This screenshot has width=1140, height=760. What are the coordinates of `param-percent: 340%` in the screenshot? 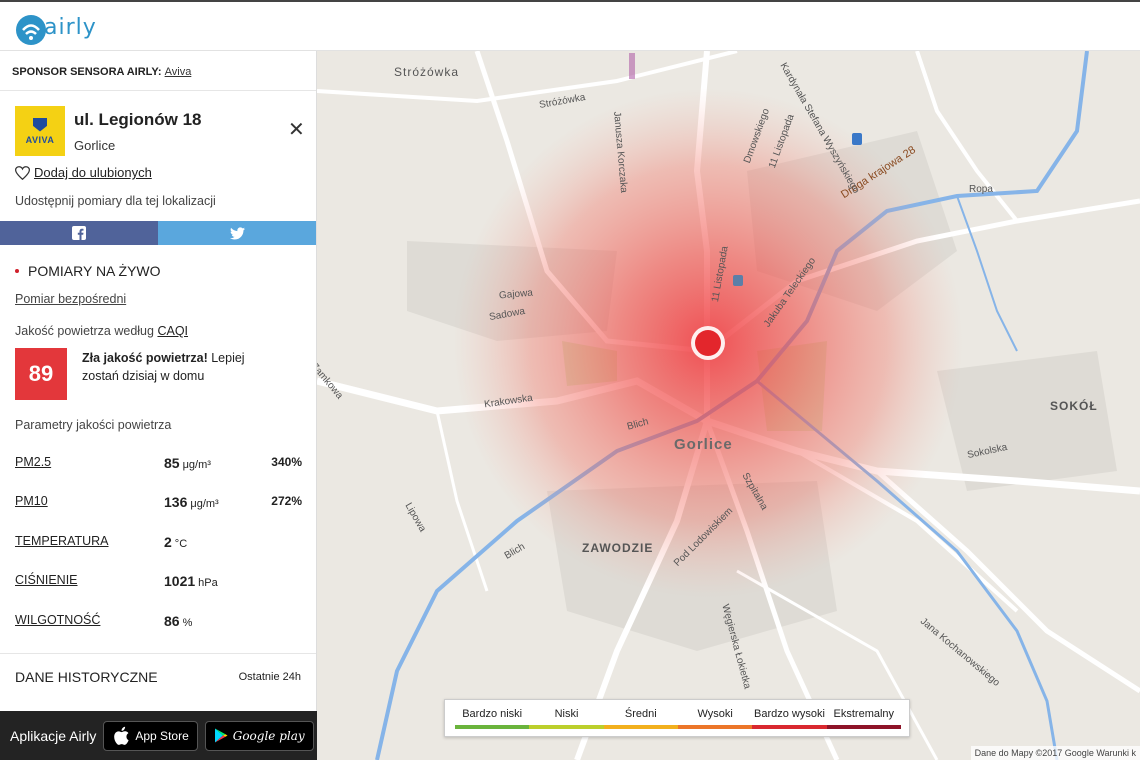 It's located at (286, 462).